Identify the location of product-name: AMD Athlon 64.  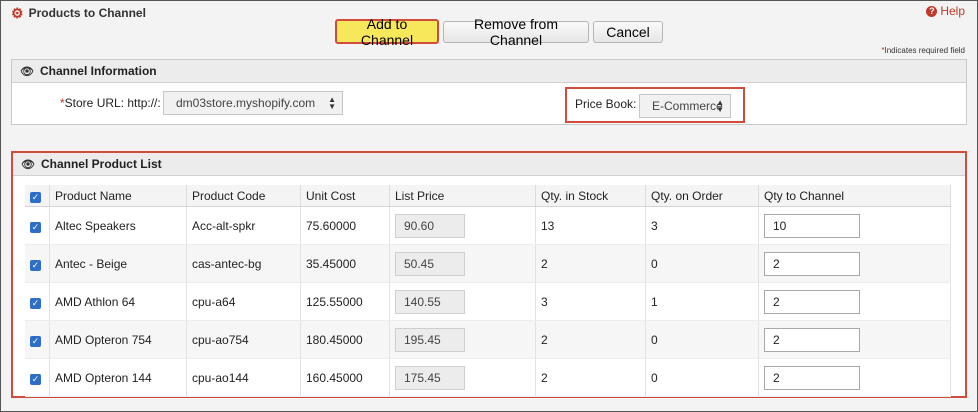
(118, 301).